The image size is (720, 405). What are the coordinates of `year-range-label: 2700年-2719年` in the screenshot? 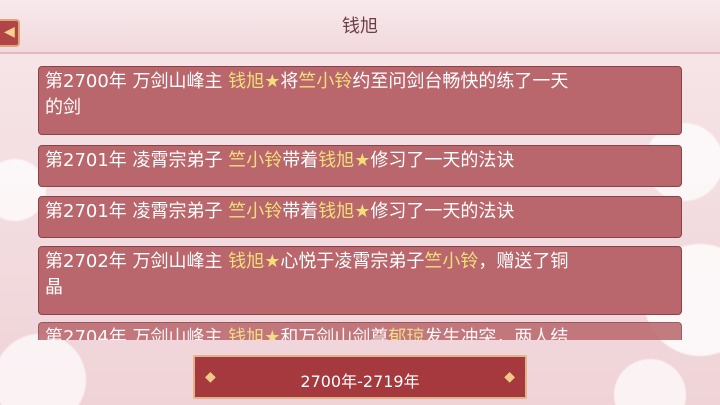 It's located at (360, 381).